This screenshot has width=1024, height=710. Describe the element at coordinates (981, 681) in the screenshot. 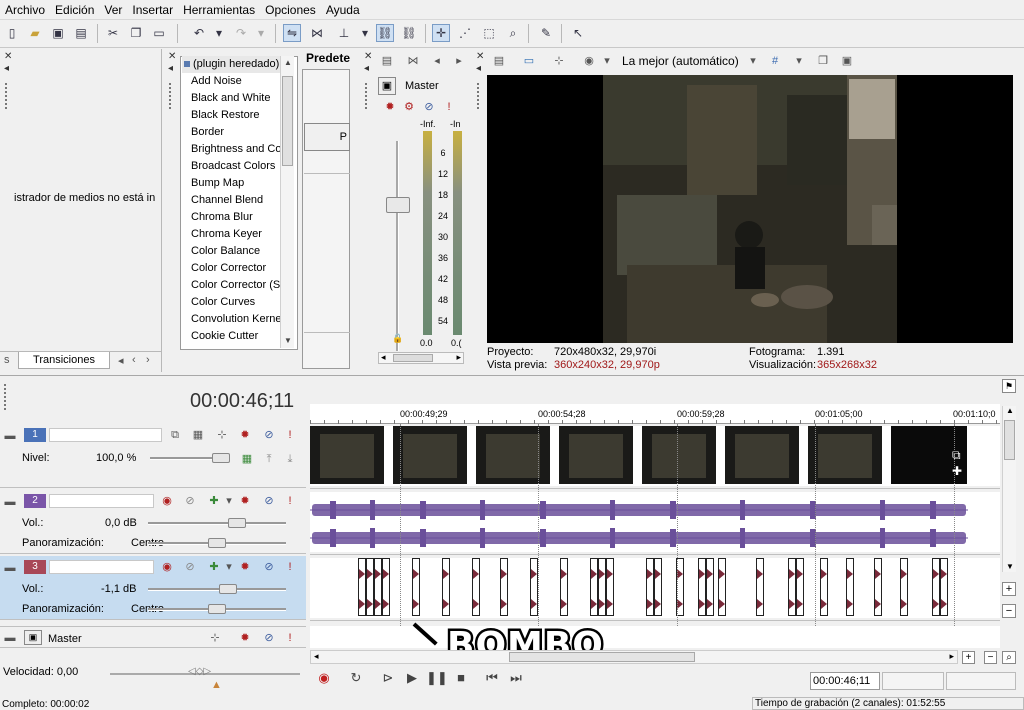

I see `selection-length-field` at that location.